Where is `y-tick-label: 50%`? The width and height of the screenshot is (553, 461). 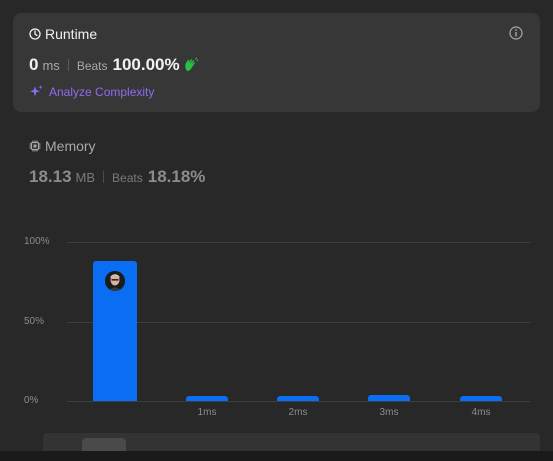 y-tick-label: 50% is located at coordinates (34, 321).